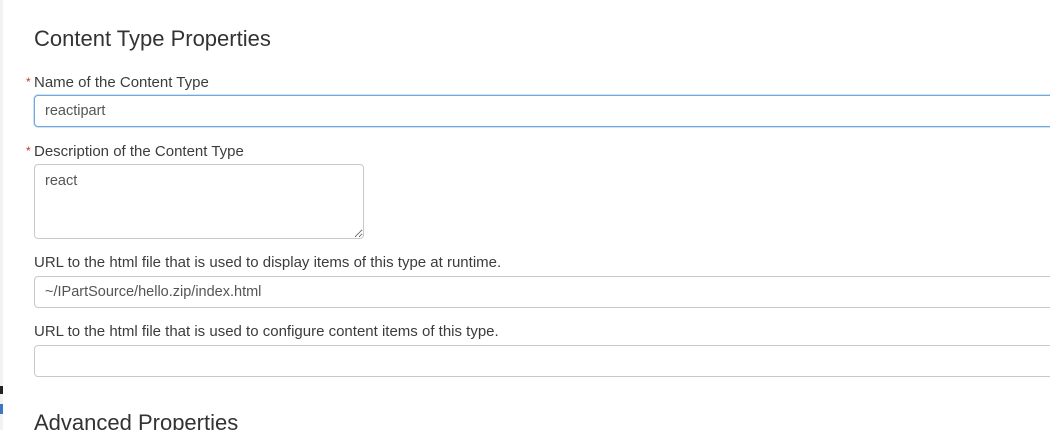 This screenshot has width=1050, height=430. I want to click on name-field-label: Name of the Content Type, so click(121, 82).